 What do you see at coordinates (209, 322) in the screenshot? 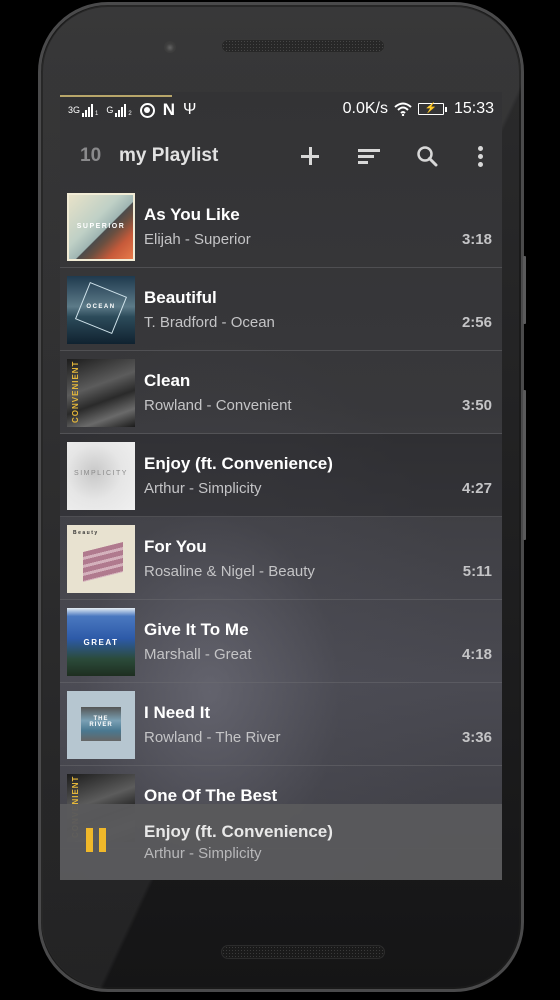
I see `track-artist-album: T. Bradford - Ocean` at bounding box center [209, 322].